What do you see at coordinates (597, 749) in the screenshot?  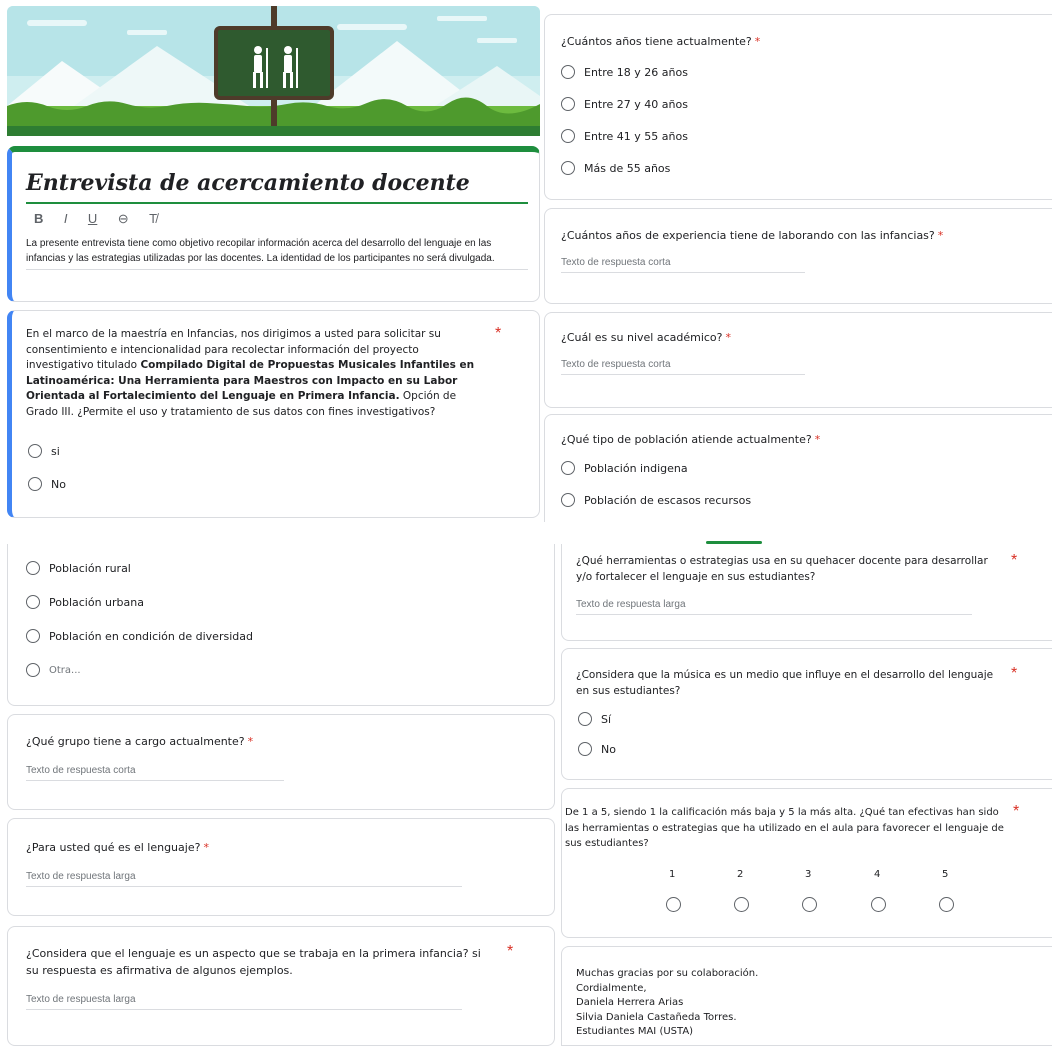 I see `music-option-no: No` at bounding box center [597, 749].